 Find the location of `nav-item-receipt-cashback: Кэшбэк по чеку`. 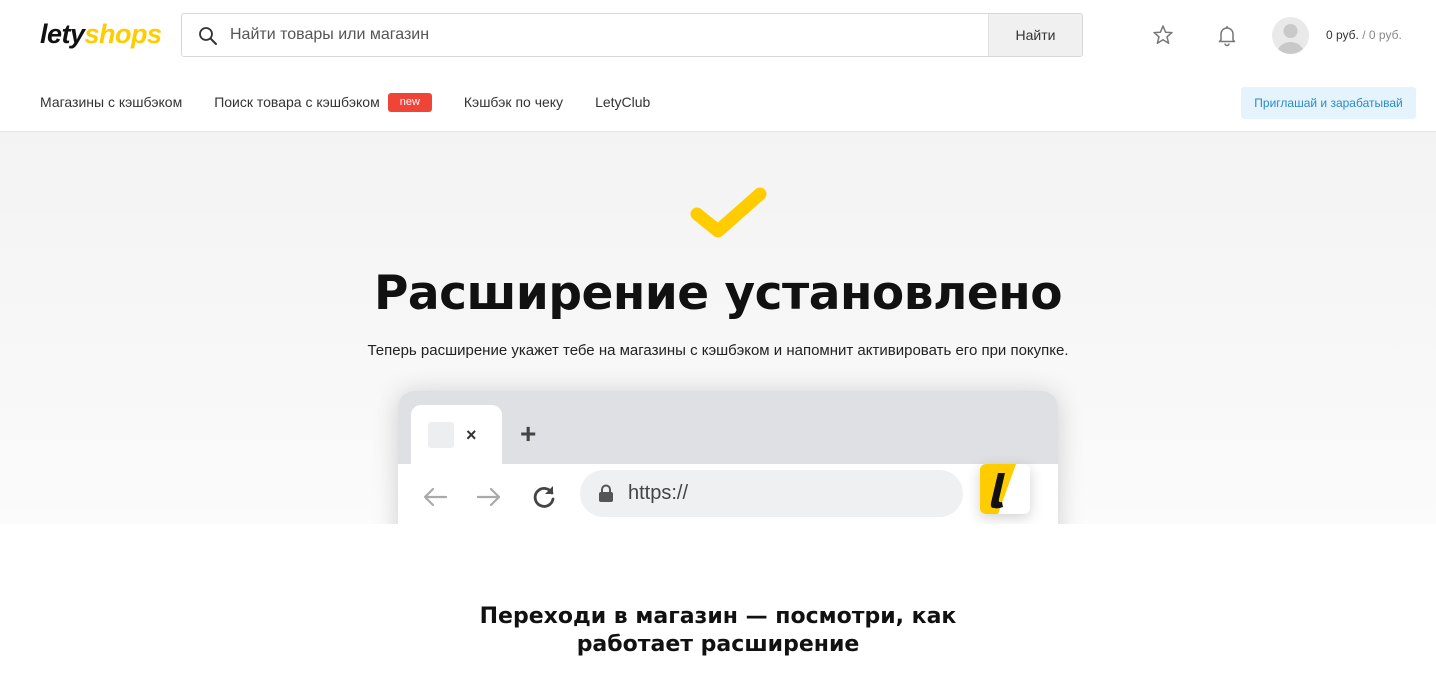

nav-item-receipt-cashback: Кэшбэк по чеку is located at coordinates (513, 102).